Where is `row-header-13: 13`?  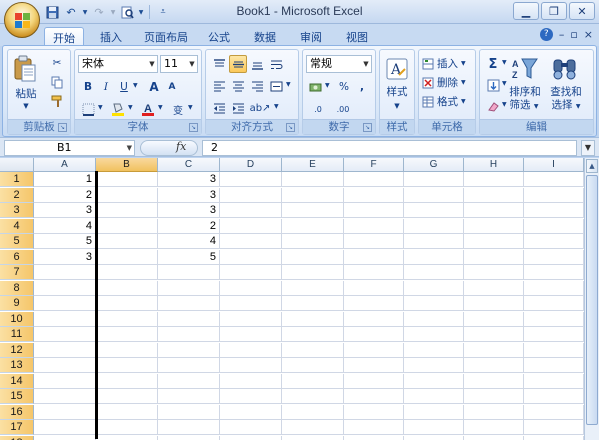
row-header-13: 13 is located at coordinates (17, 365).